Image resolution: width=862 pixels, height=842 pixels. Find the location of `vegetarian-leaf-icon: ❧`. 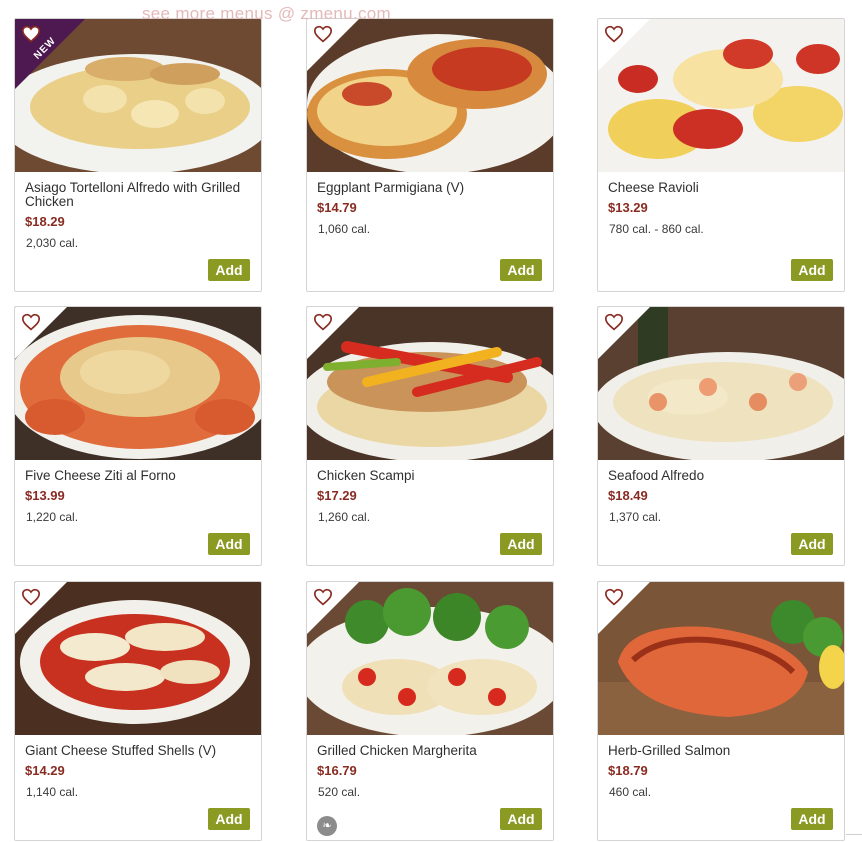

vegetarian-leaf-icon: ❧ is located at coordinates (327, 826).